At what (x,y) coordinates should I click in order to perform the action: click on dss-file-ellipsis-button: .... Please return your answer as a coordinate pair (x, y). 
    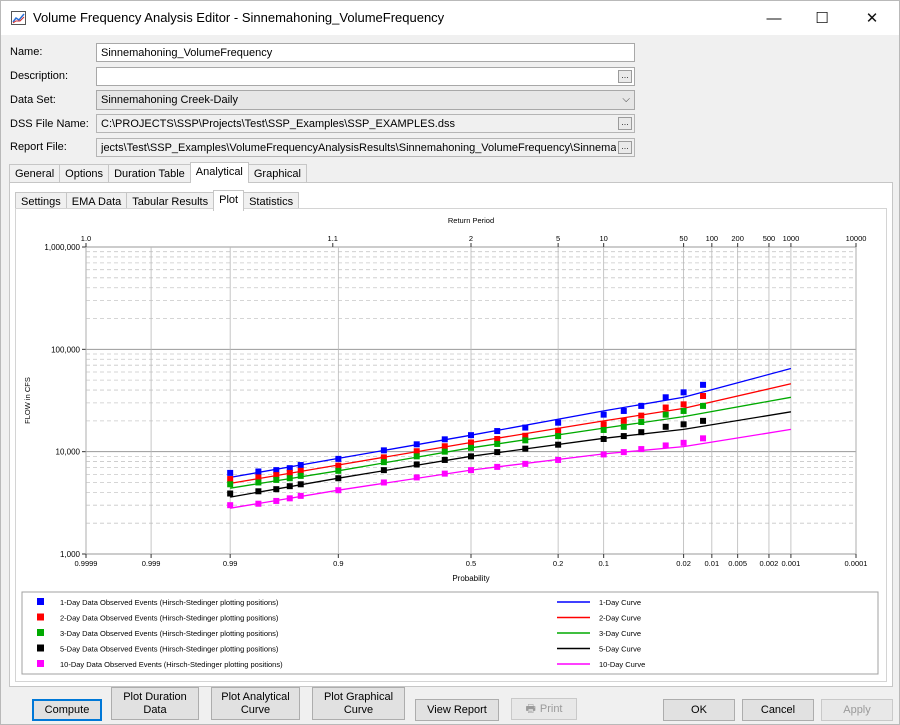
    Looking at the image, I should click on (625, 123).